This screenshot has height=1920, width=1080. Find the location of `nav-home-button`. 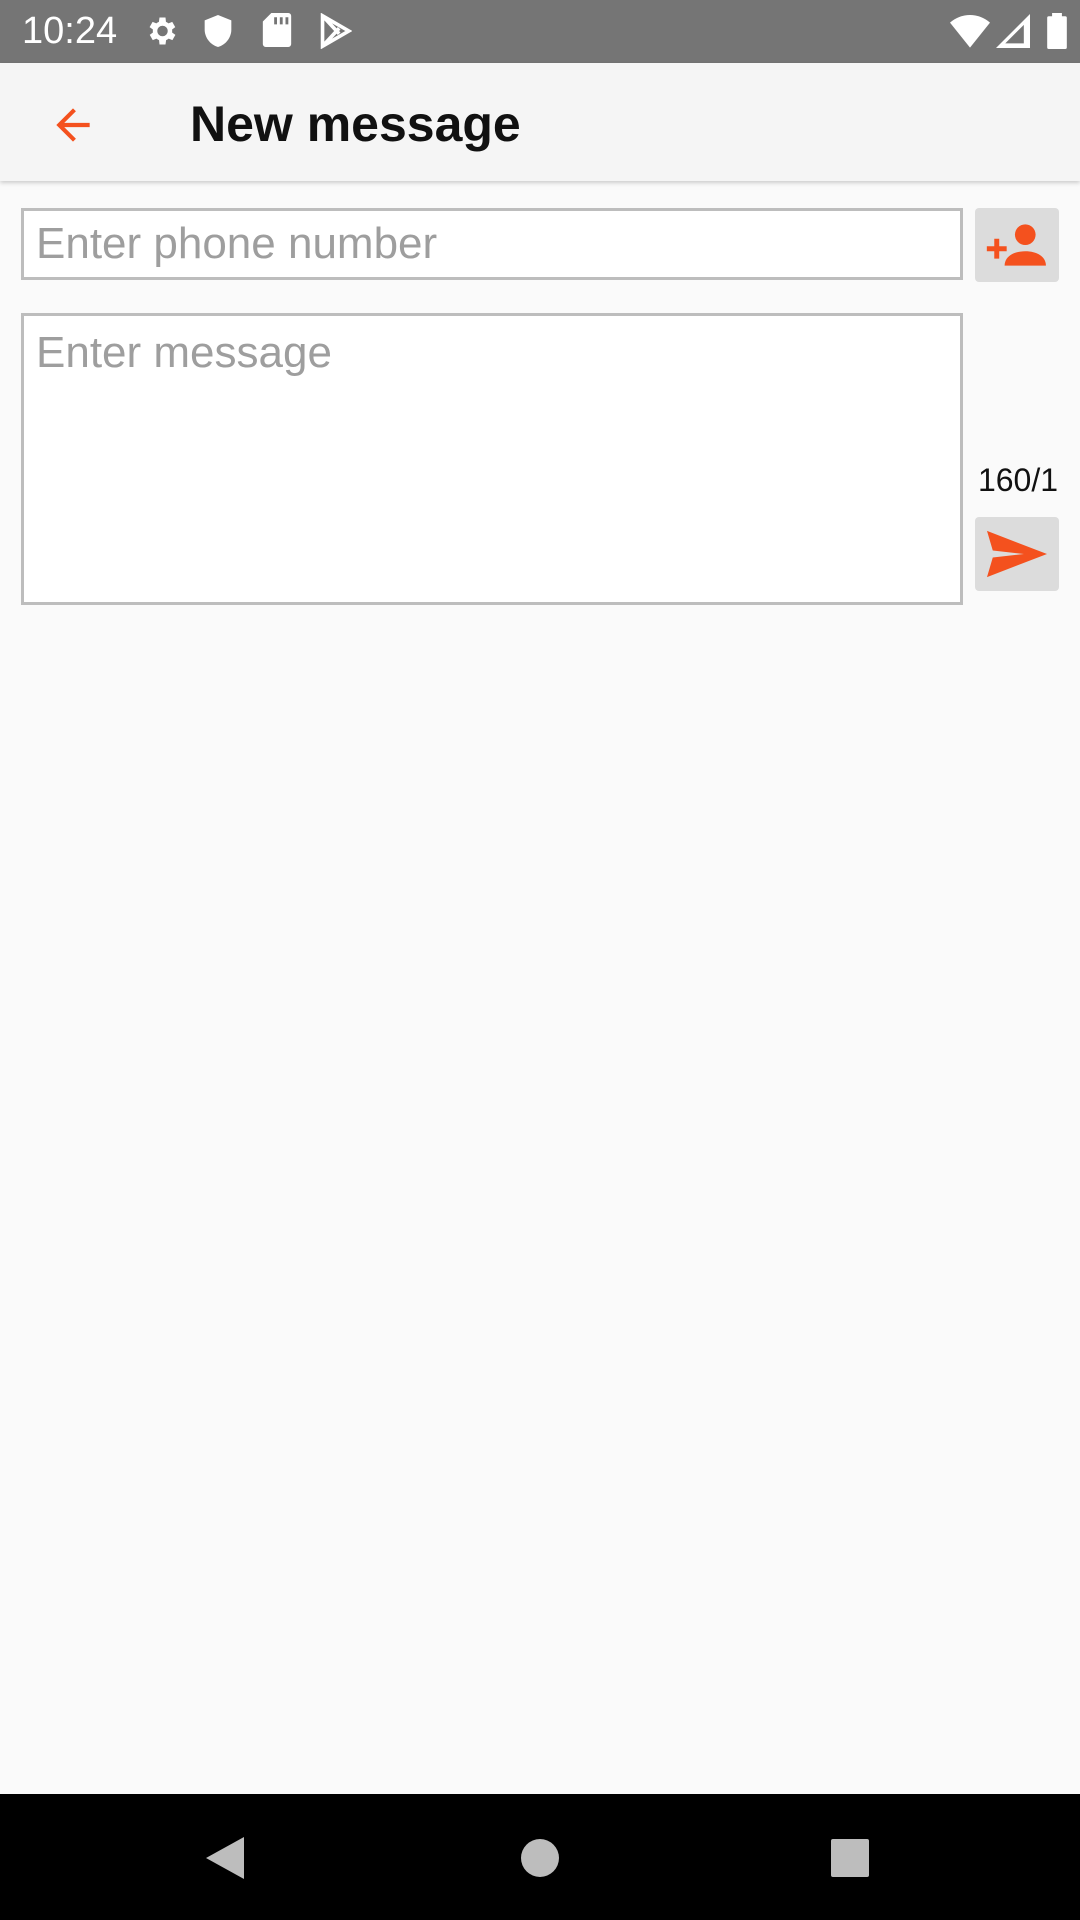

nav-home-button is located at coordinates (540, 1858).